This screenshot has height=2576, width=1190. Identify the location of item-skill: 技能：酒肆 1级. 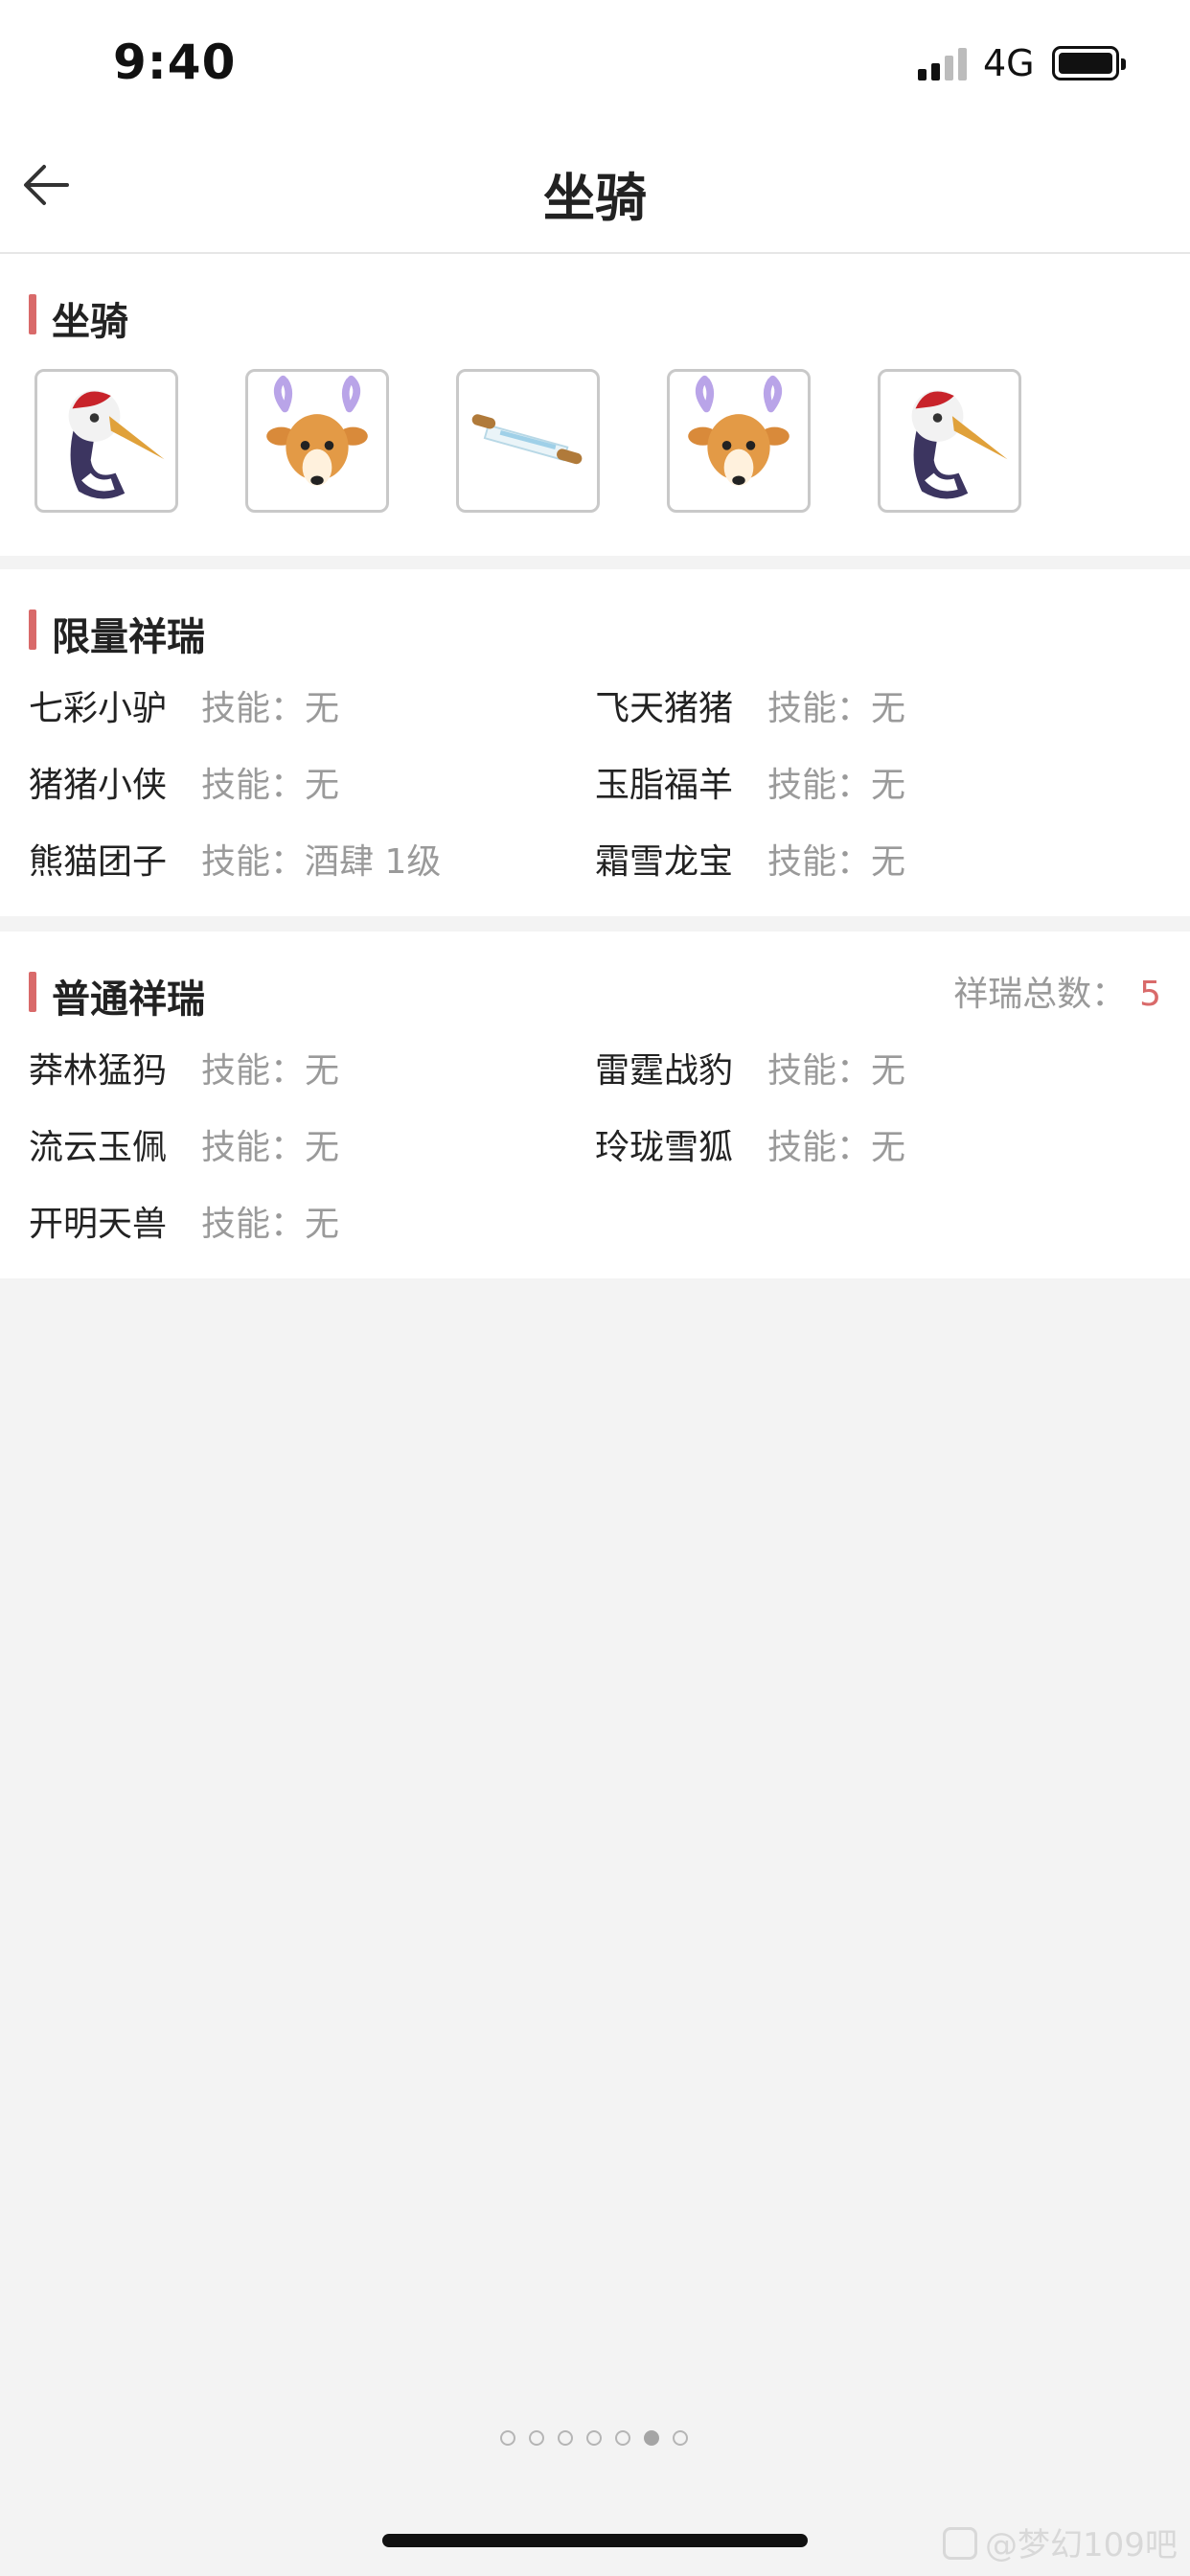
(321, 862).